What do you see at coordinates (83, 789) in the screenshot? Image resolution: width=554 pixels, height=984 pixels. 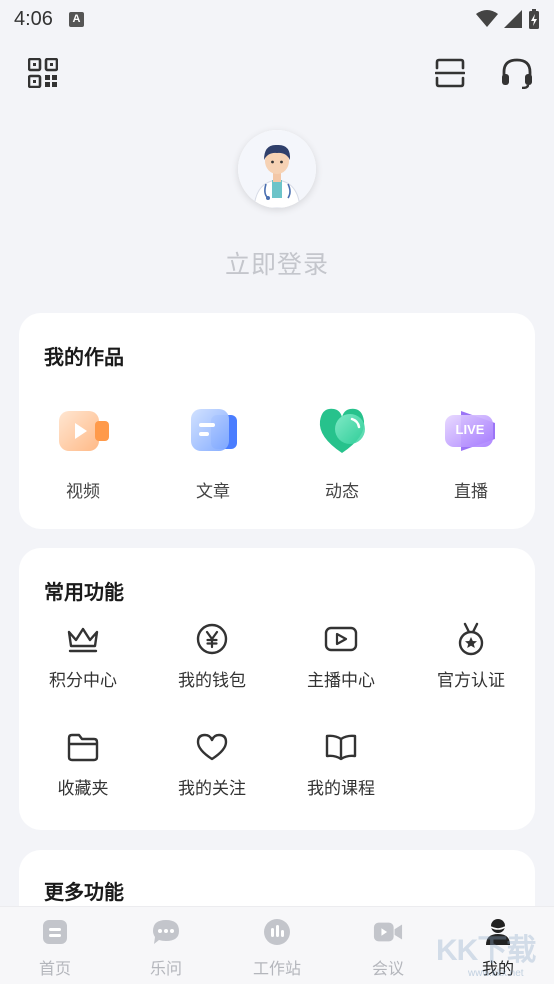 I see `func-label: 收藏夹` at bounding box center [83, 789].